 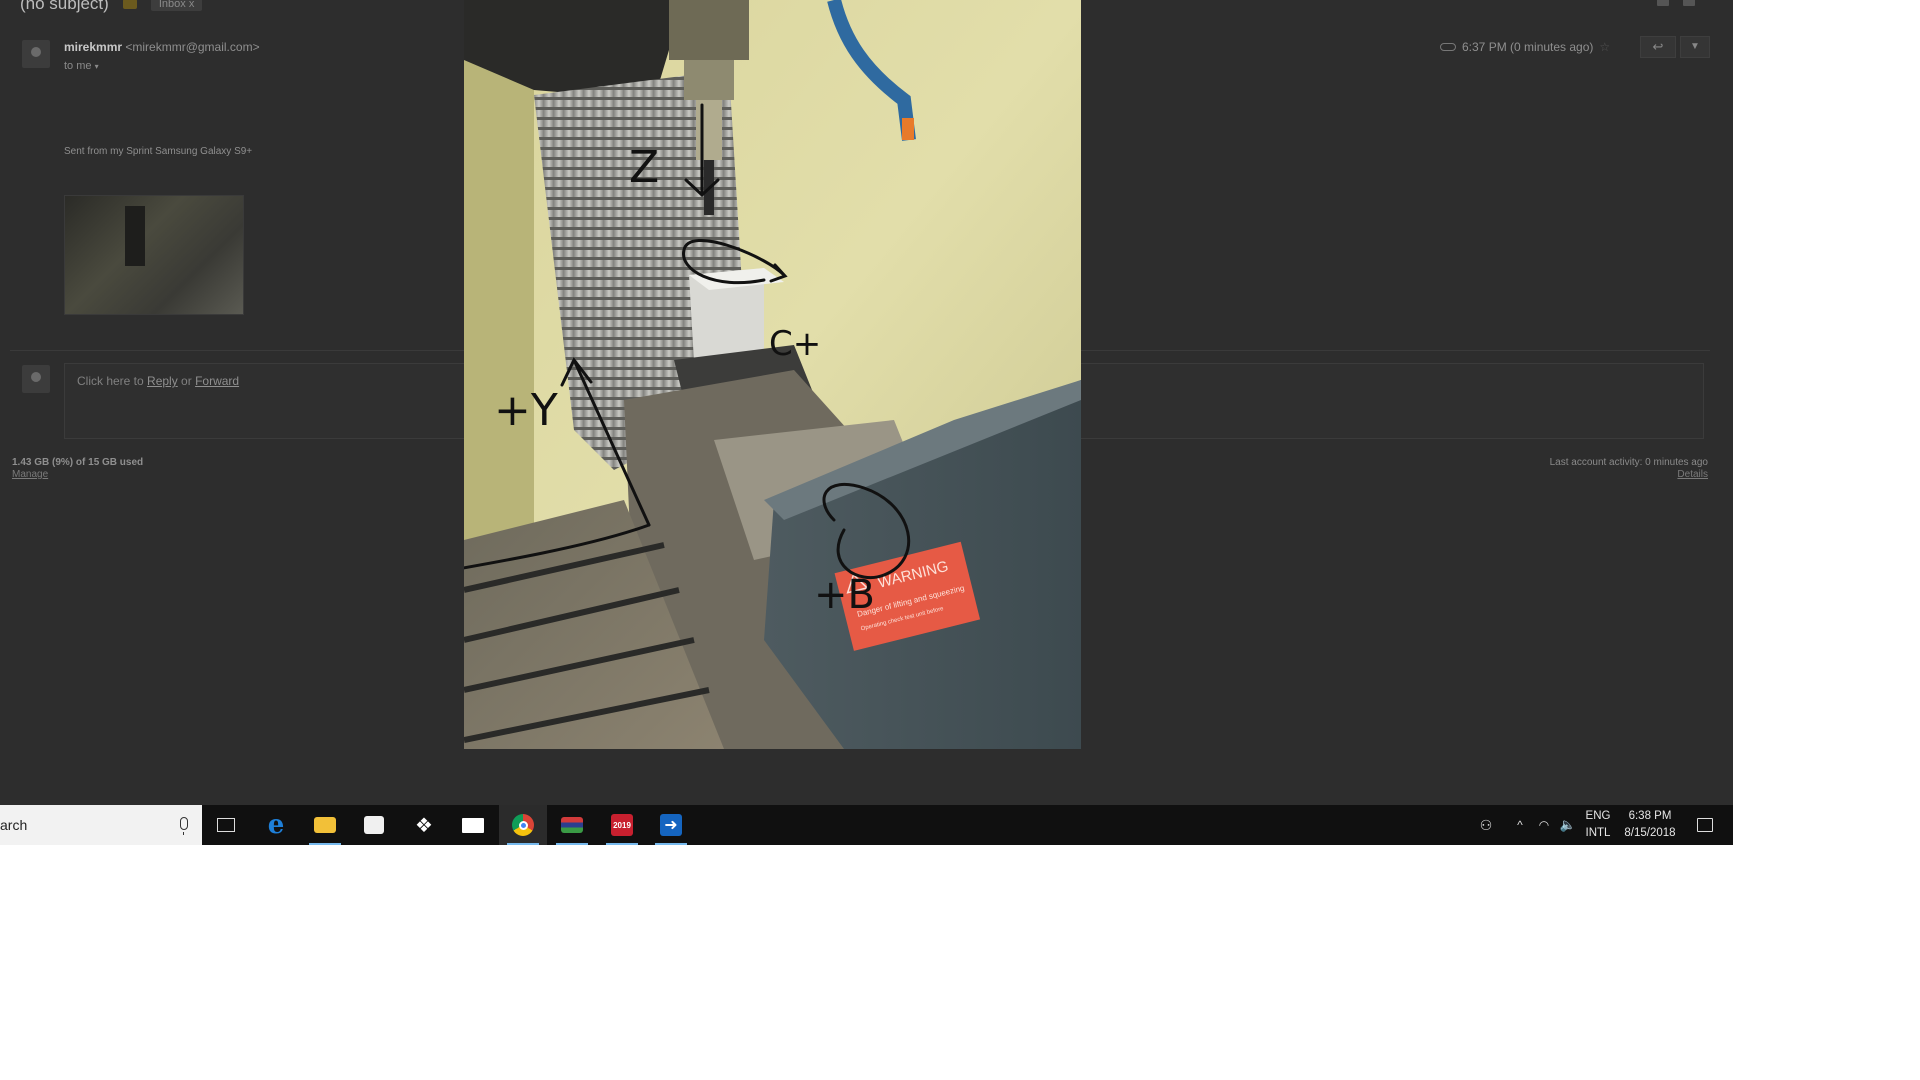 I want to click on details-link: Details, so click(x=1664, y=474).